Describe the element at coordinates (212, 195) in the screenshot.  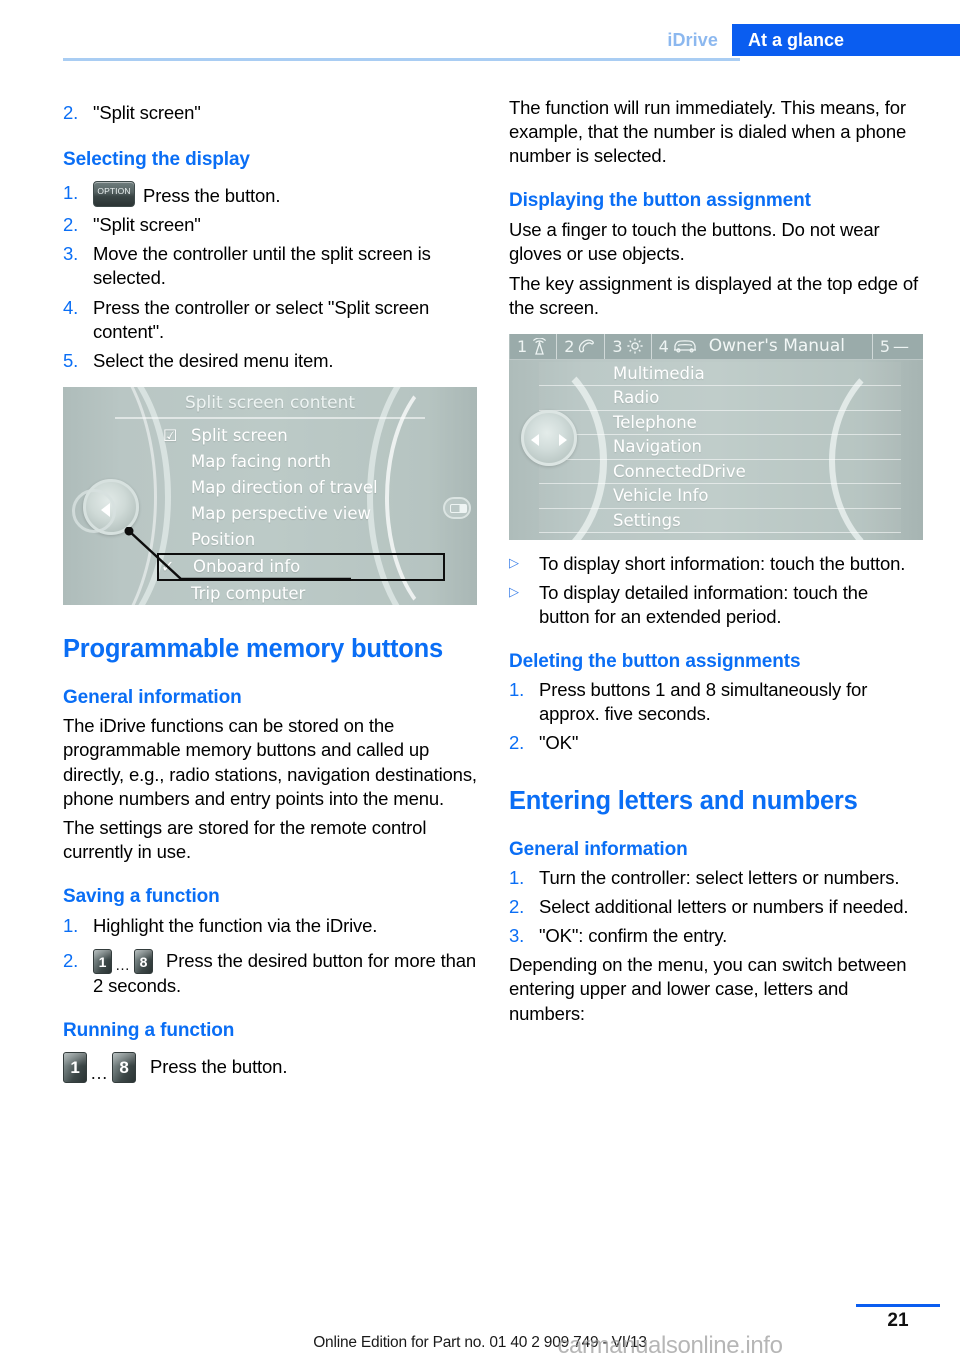
I see `step-text-label: Press the button.` at that location.